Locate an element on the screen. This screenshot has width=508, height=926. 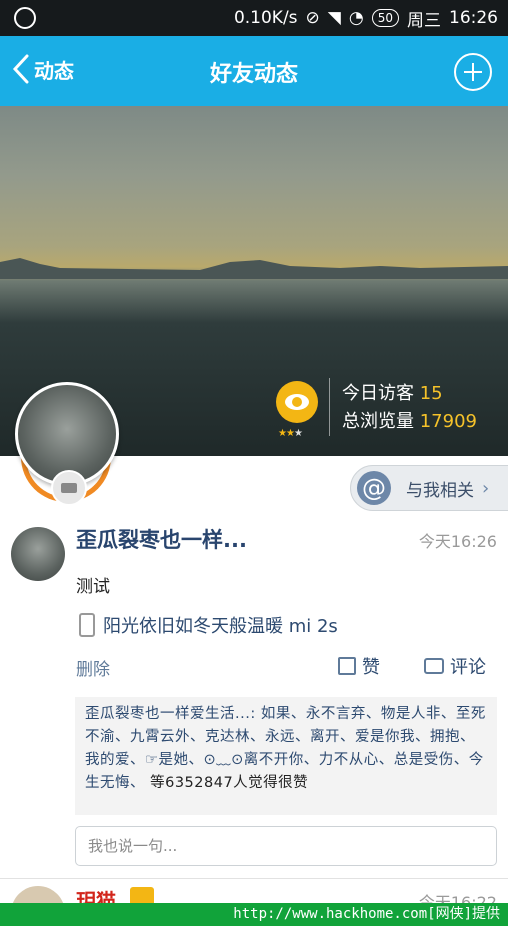
delete-button: 删除 is located at coordinates (93, 667).